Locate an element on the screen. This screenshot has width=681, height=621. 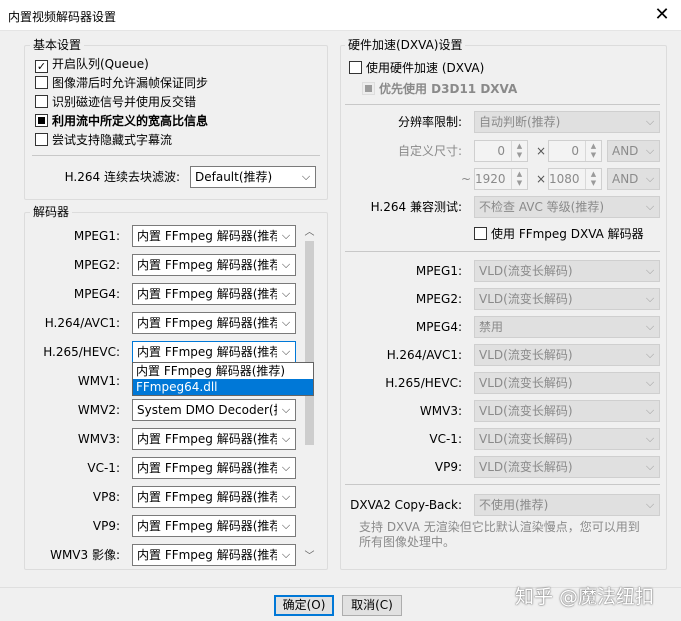
close-icon: ✕ is located at coordinates (662, 15).